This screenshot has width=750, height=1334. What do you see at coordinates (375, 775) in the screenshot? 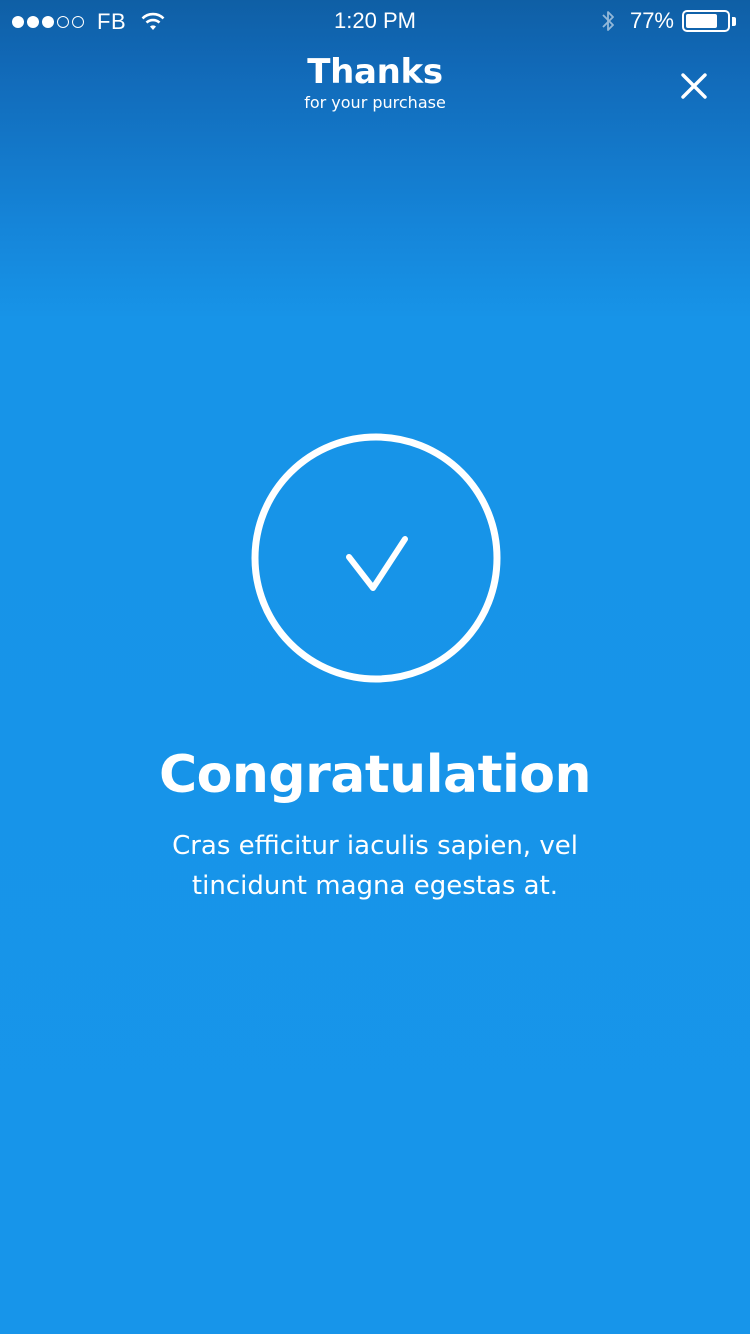
I see `success-heading: Congratulation` at bounding box center [375, 775].